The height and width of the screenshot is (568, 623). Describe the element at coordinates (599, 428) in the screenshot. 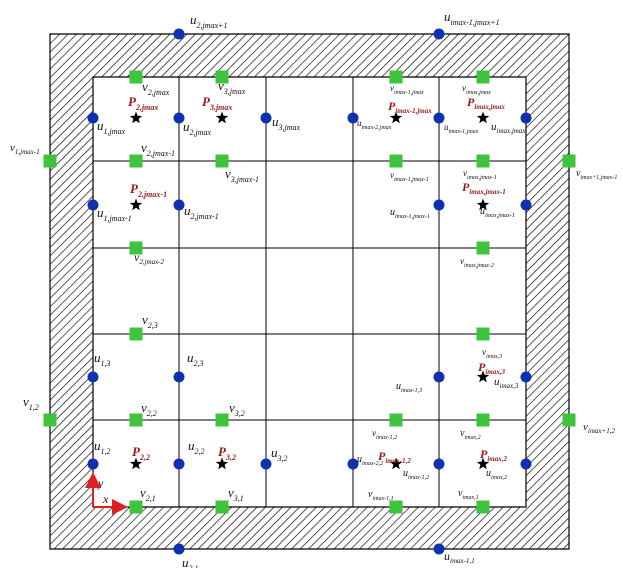

I see `v-node-label: vimax+1,2` at that location.